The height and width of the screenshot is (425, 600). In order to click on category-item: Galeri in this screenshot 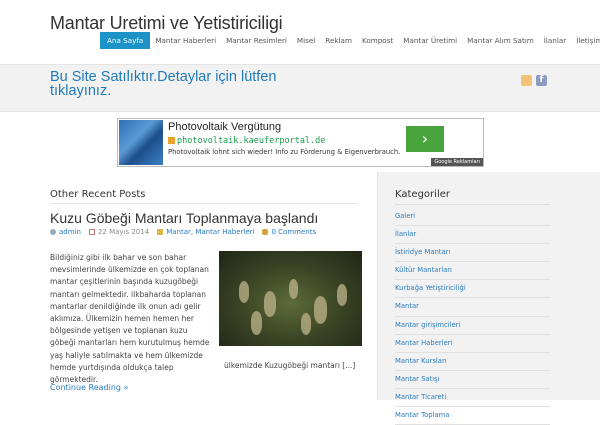, I will do `click(472, 217)`.